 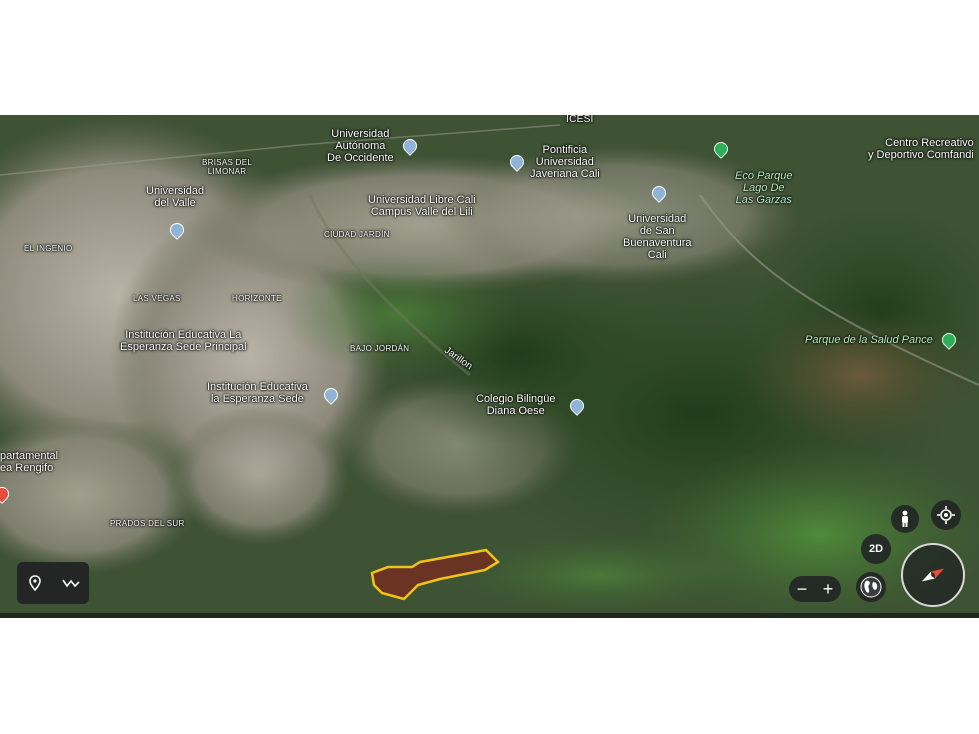 What do you see at coordinates (360, 146) in the screenshot?
I see `label-uao: Universidad Autónoma De Occidente` at bounding box center [360, 146].